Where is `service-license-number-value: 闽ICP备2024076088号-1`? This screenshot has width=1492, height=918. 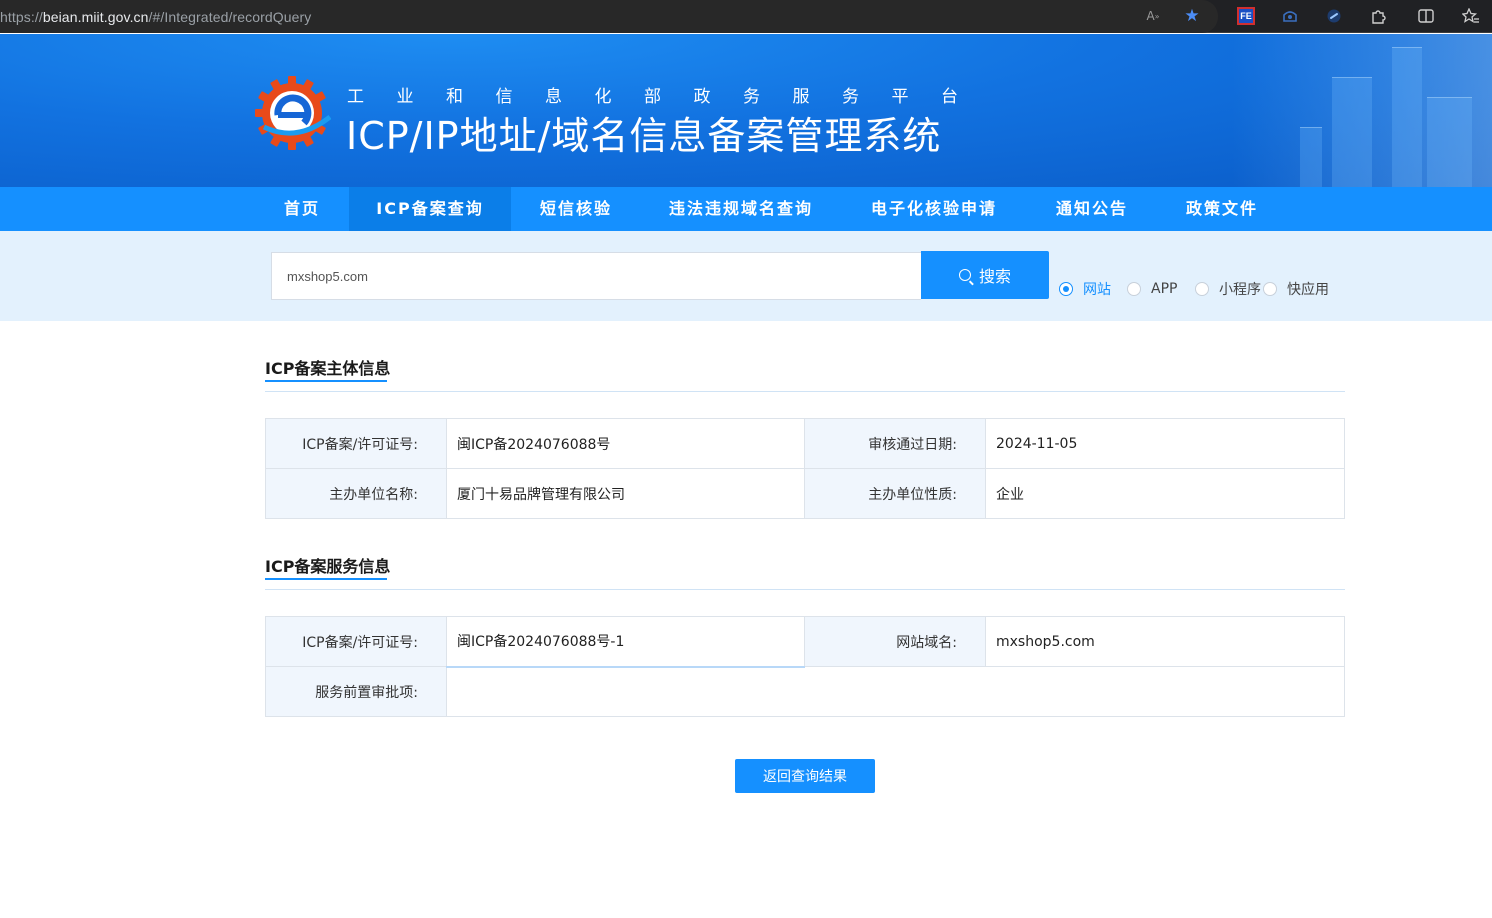
service-license-number-value: 闽ICP备2024076088号-1 is located at coordinates (625, 642).